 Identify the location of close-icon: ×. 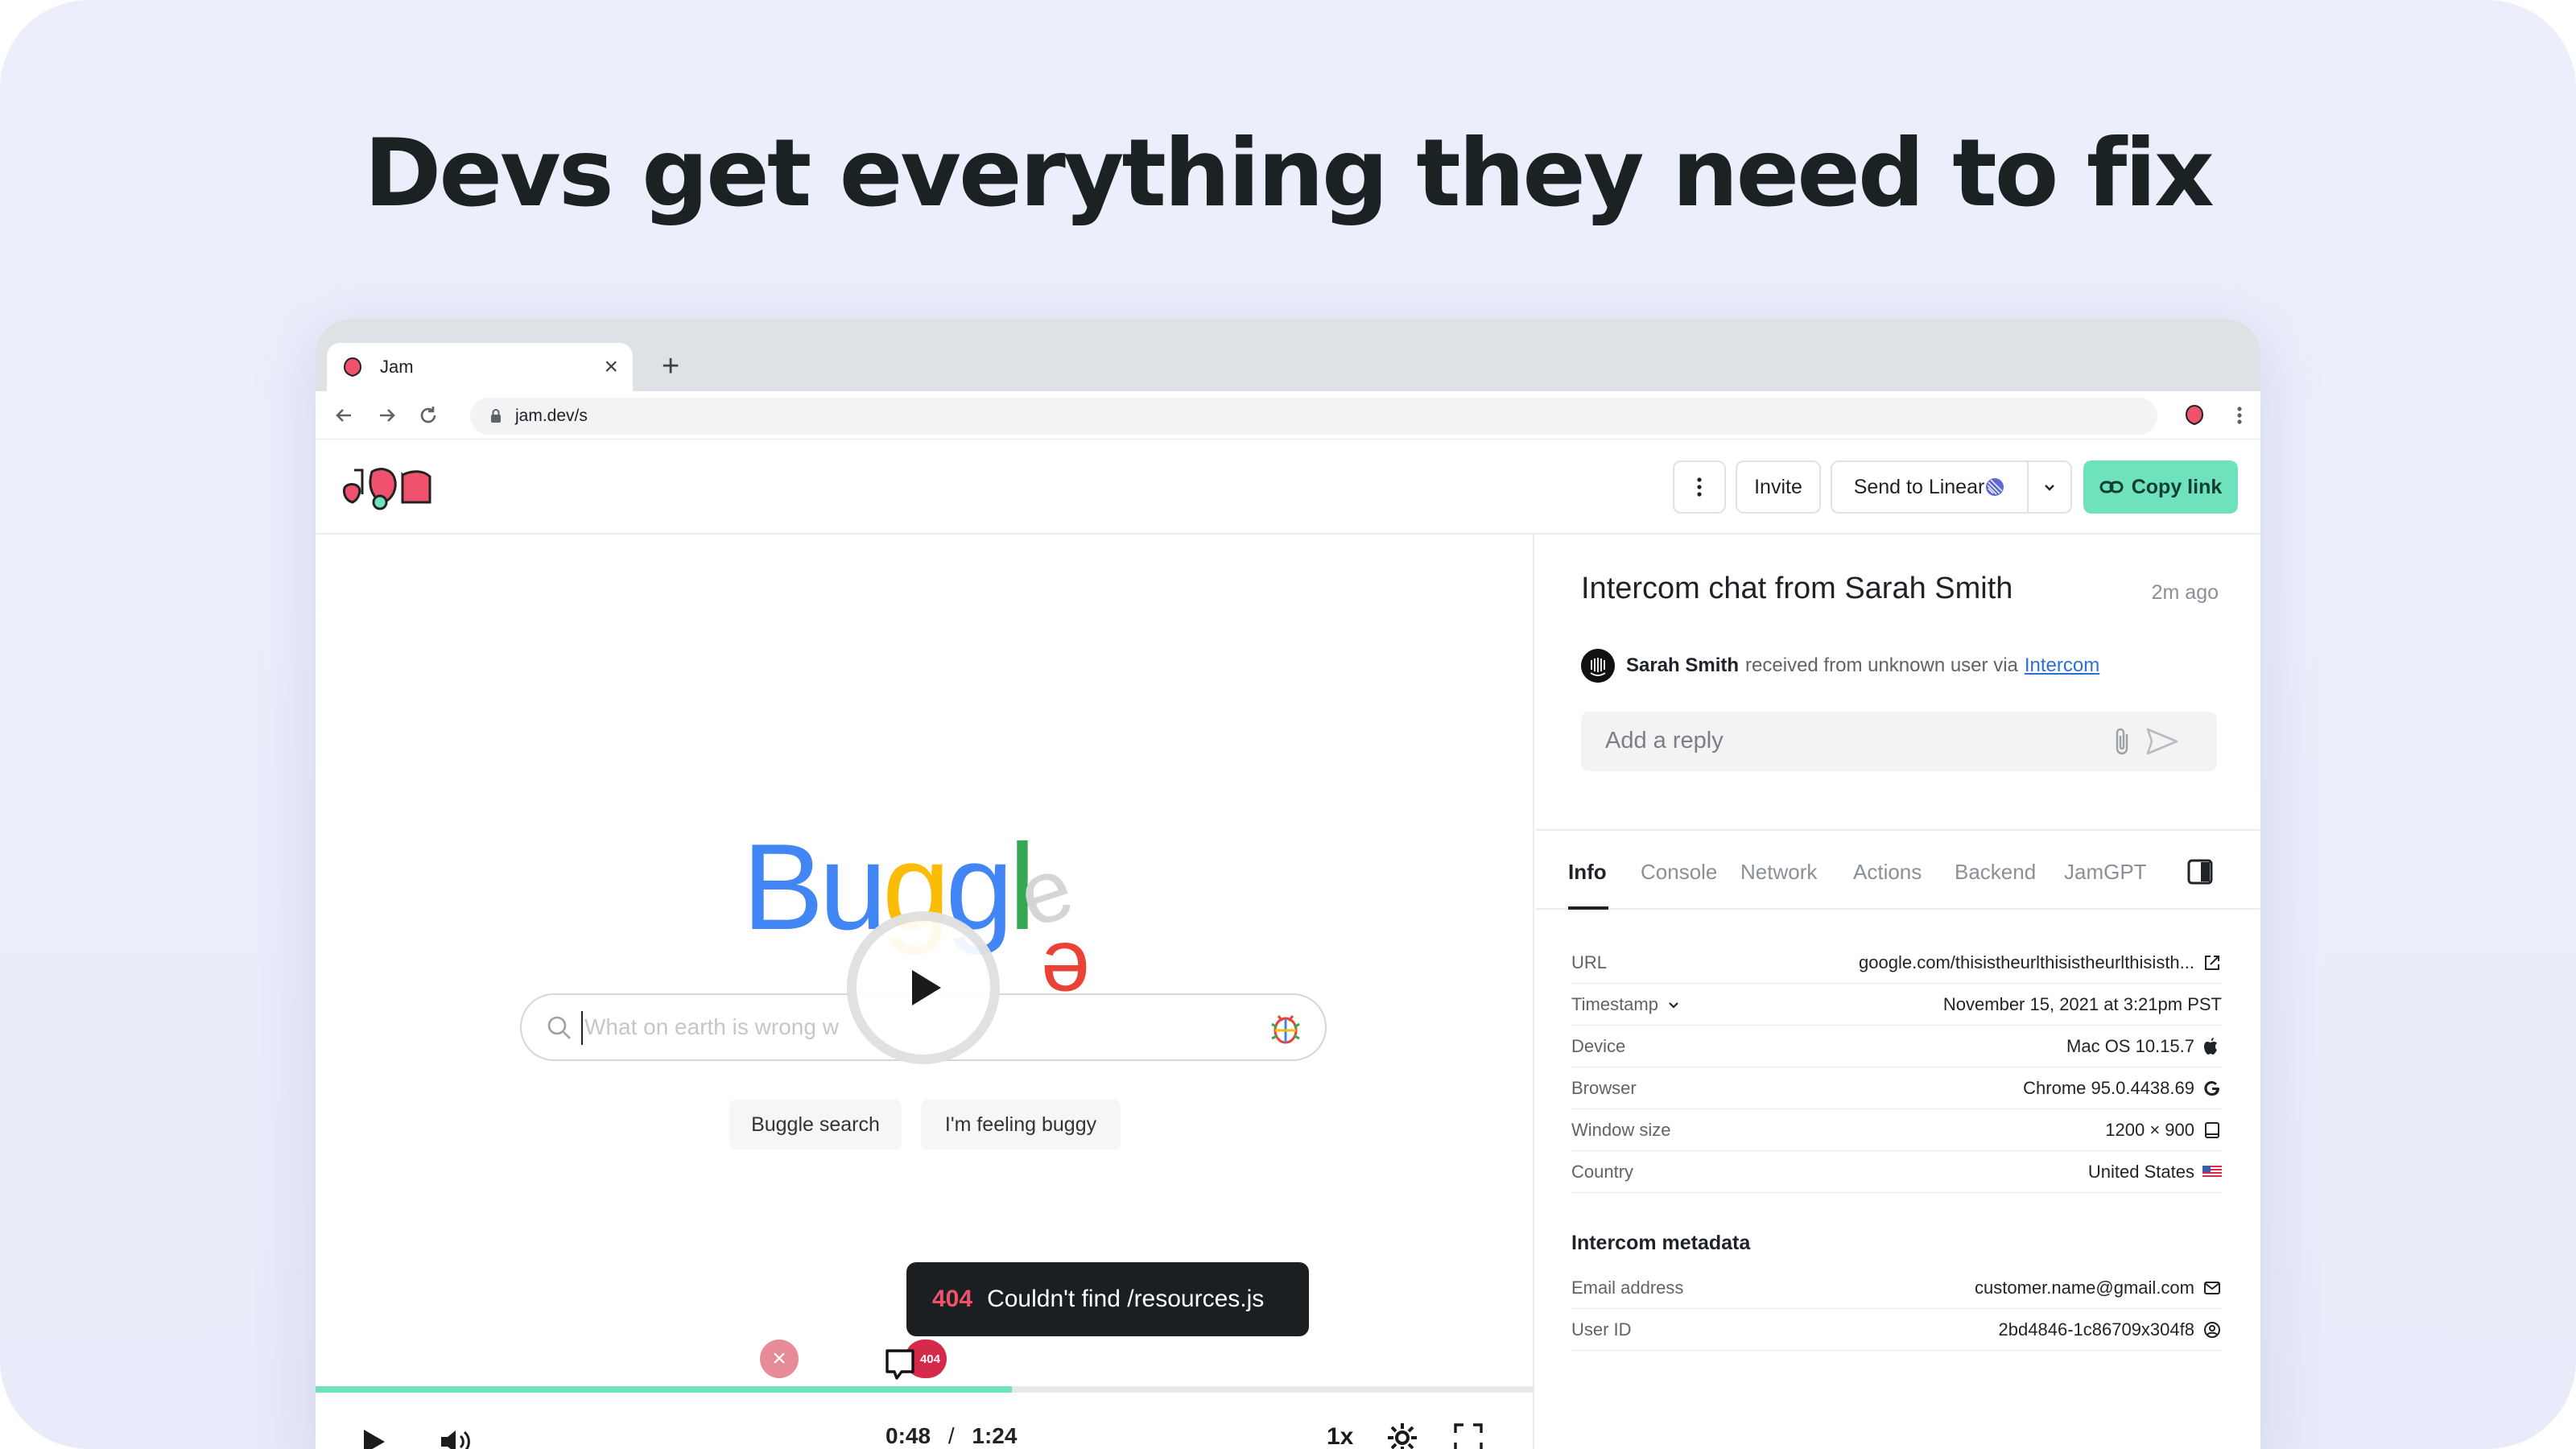
(611, 367).